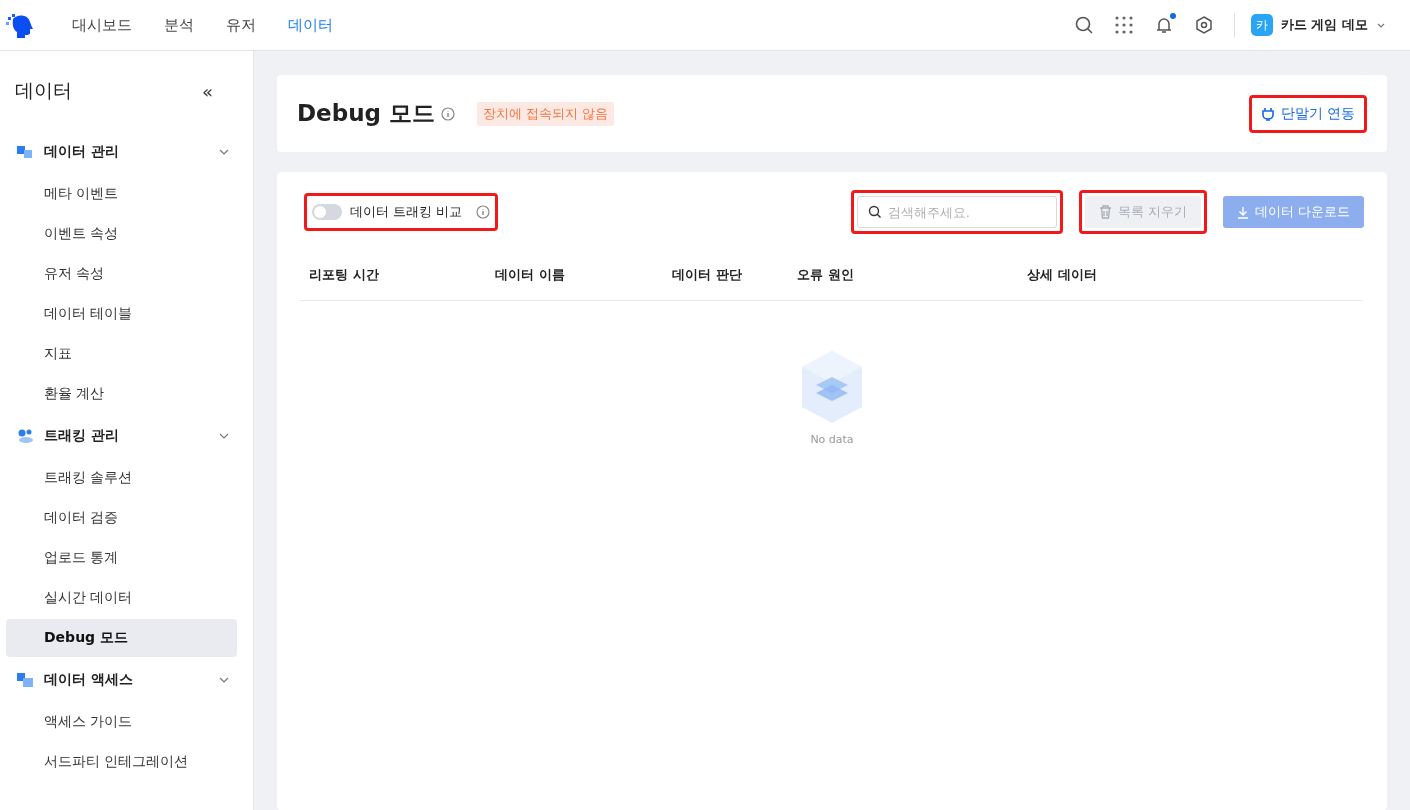  I want to click on sidebar-item: 액세스 가이드, so click(121, 722).